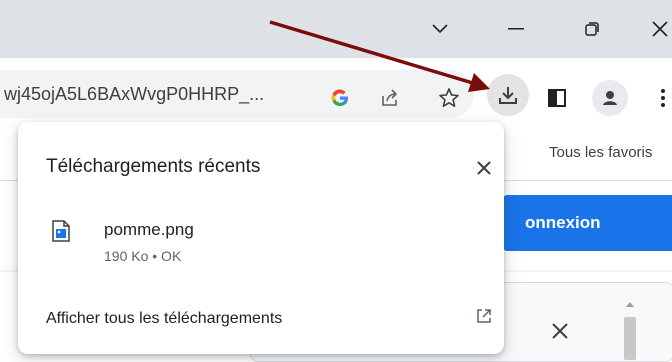 This screenshot has width=672, height=362. I want to click on download-item: pomme.png 190 Ko • OK, so click(261, 242).